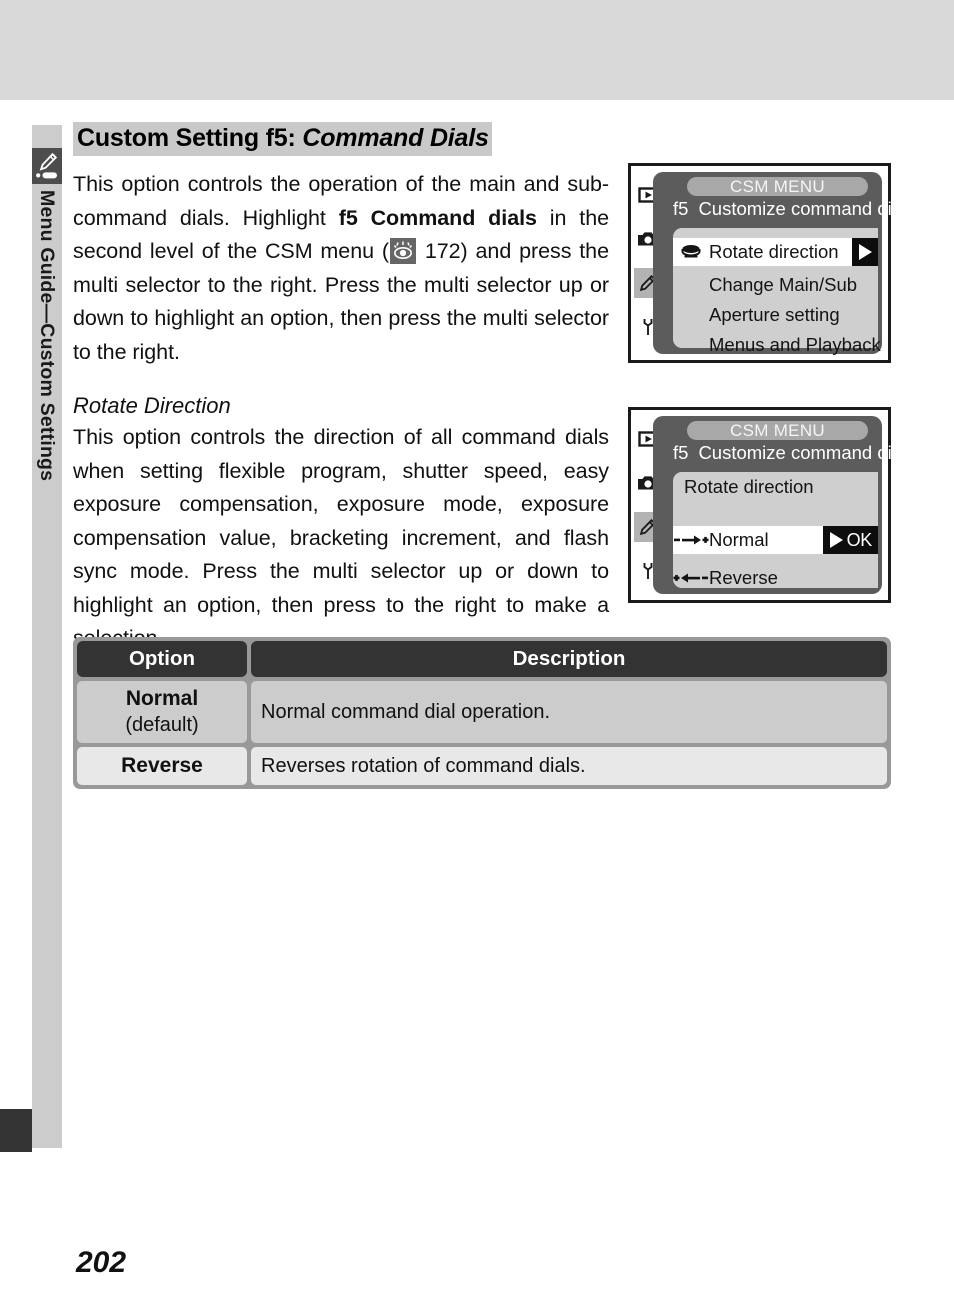 Image resolution: width=954 pixels, height=1314 pixels. Describe the element at coordinates (691, 578) in the screenshot. I see `plus-arrow-left-minus-icon` at that location.